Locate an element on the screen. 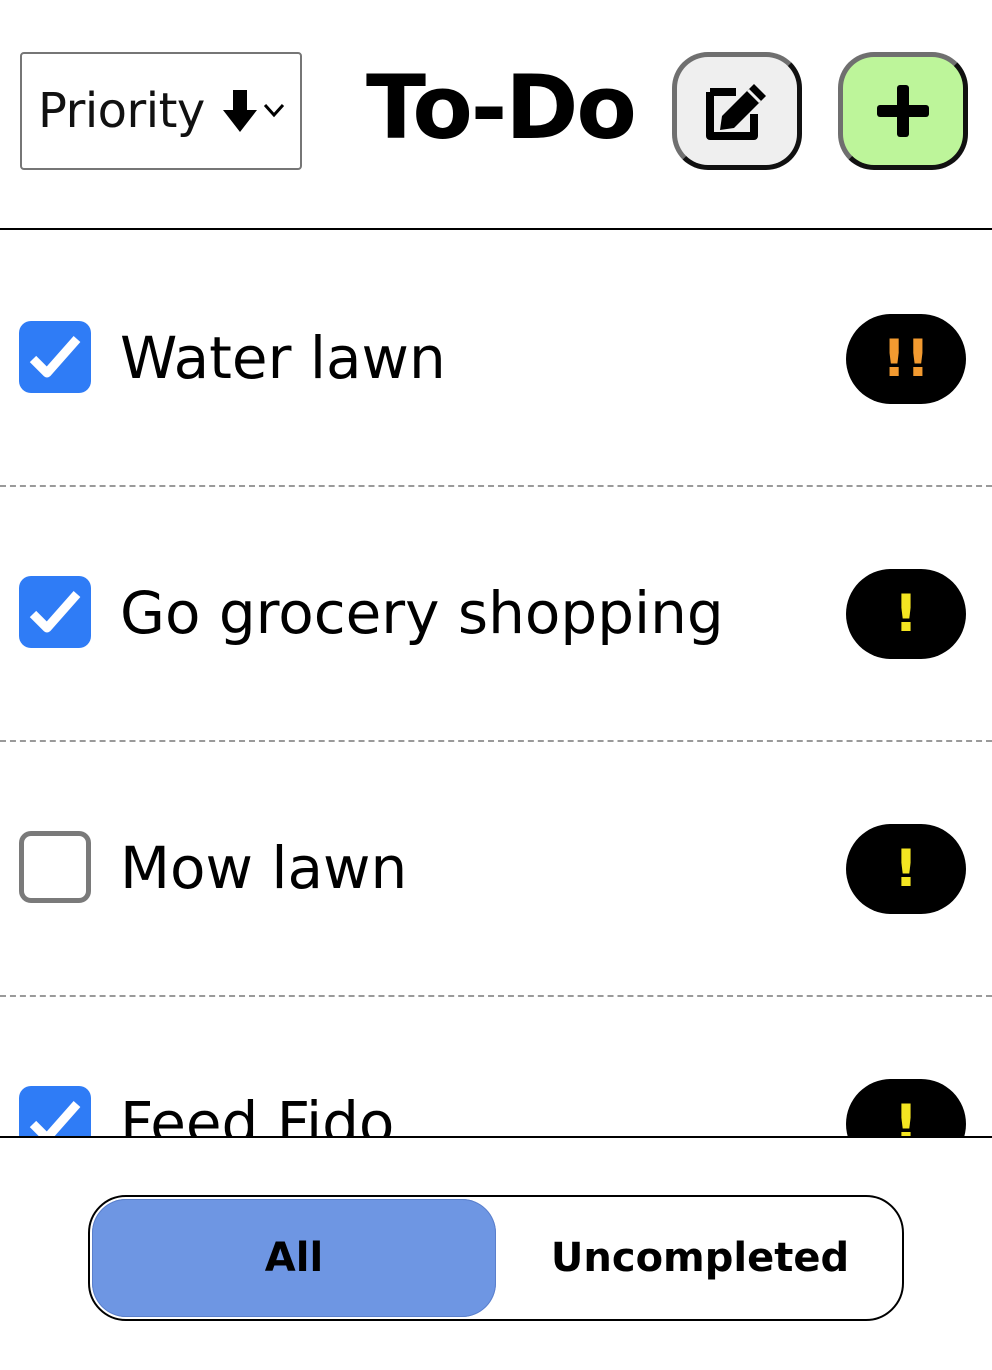 This screenshot has height=1370, width=992. filter-uncompleted-button: Uncompleted is located at coordinates (700, 1258).